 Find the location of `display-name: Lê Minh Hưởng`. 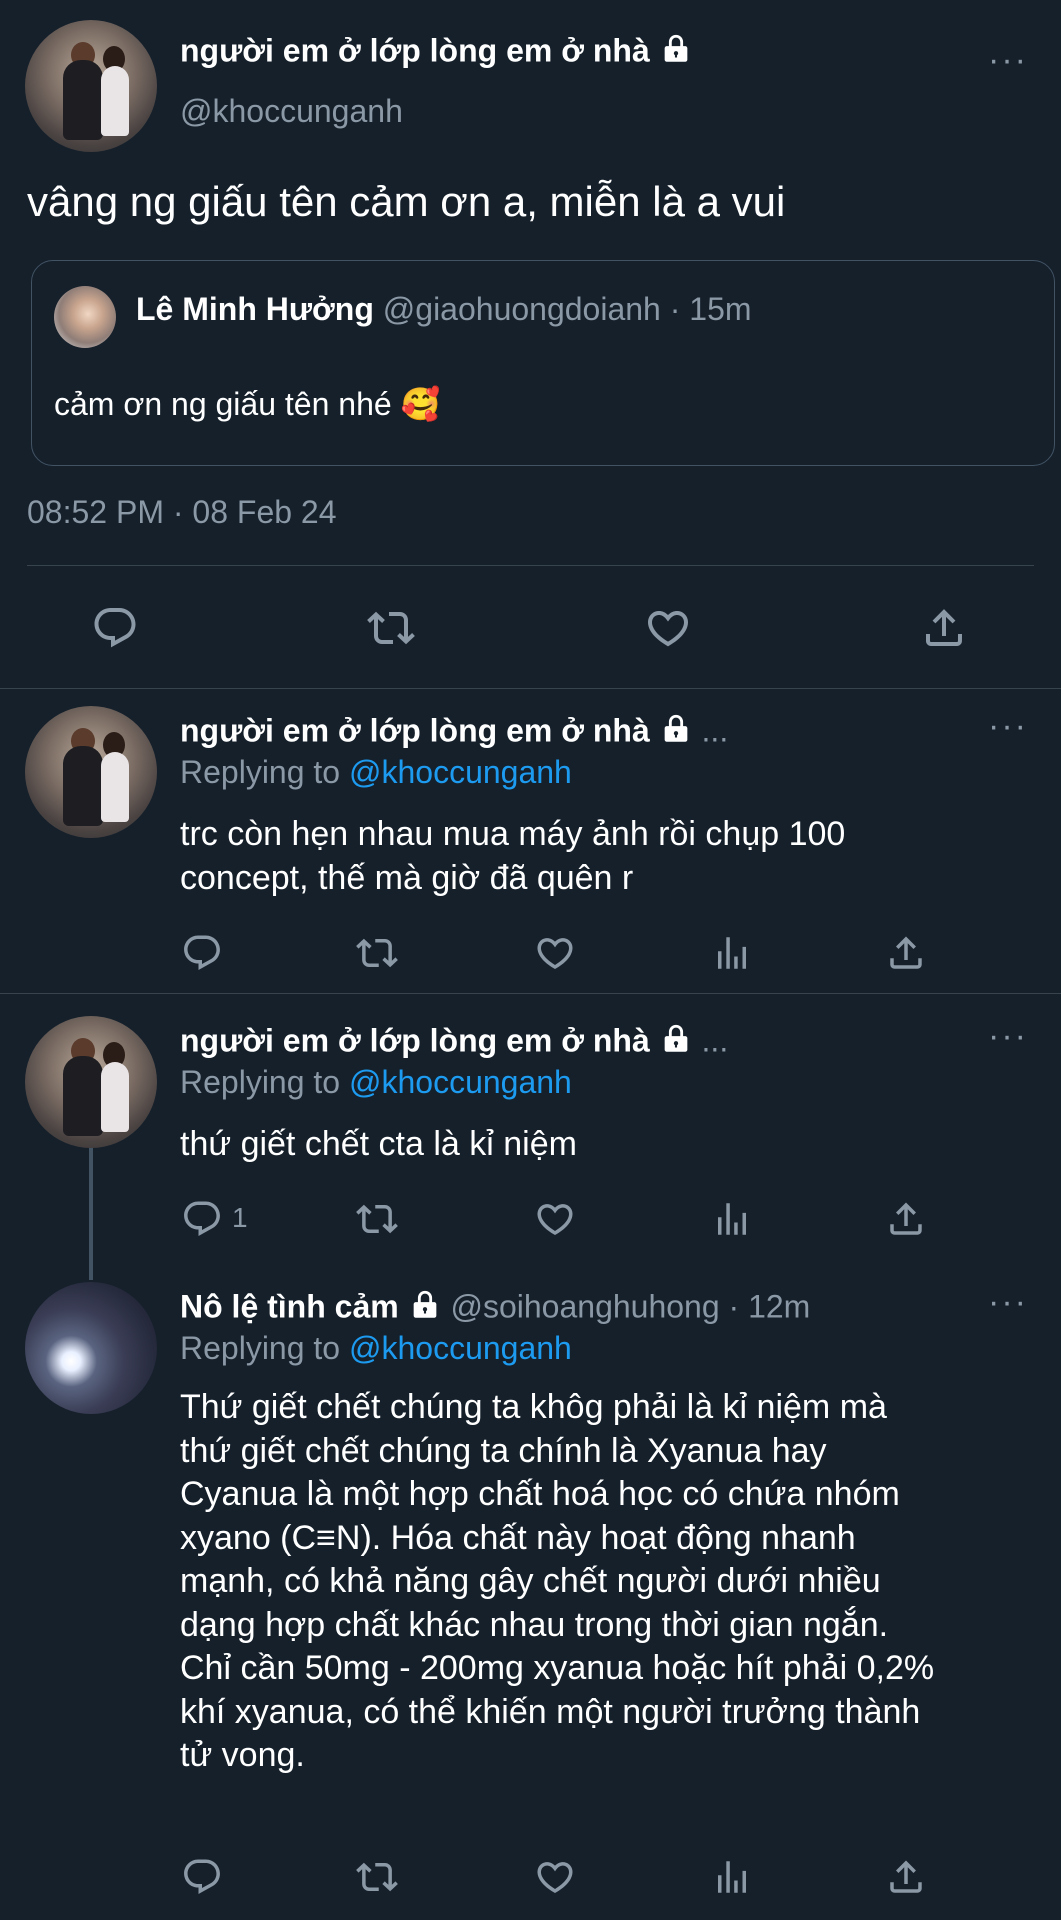

display-name: Lê Minh Hưởng is located at coordinates (255, 309).